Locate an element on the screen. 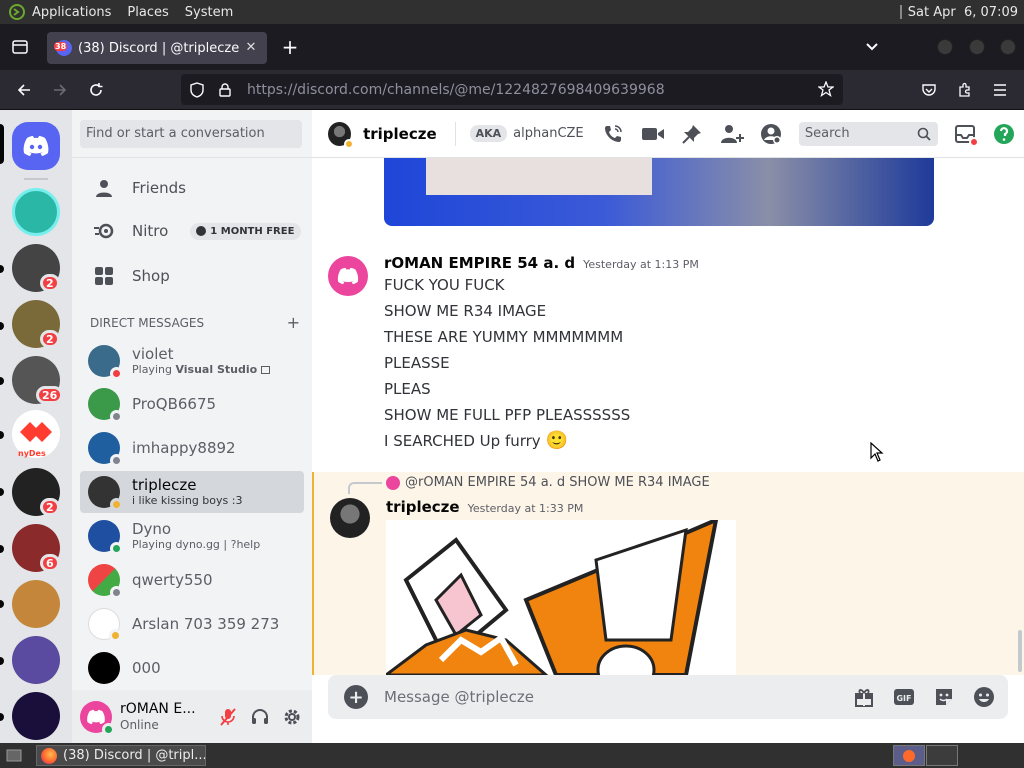 This screenshot has height=768, width=1024. find-conversation-button: Find or start a conversation is located at coordinates (191, 134).